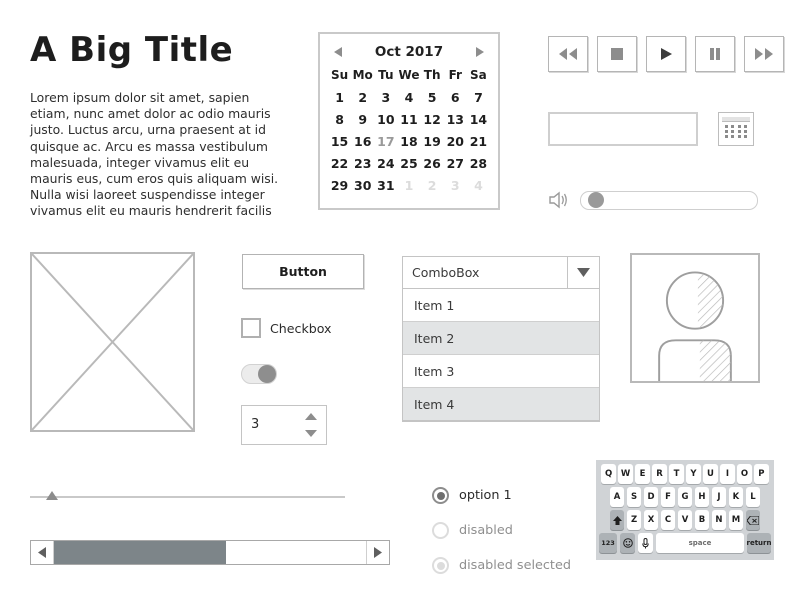 The height and width of the screenshot is (600, 800). What do you see at coordinates (634, 520) in the screenshot?
I see `key-z: Z` at bounding box center [634, 520].